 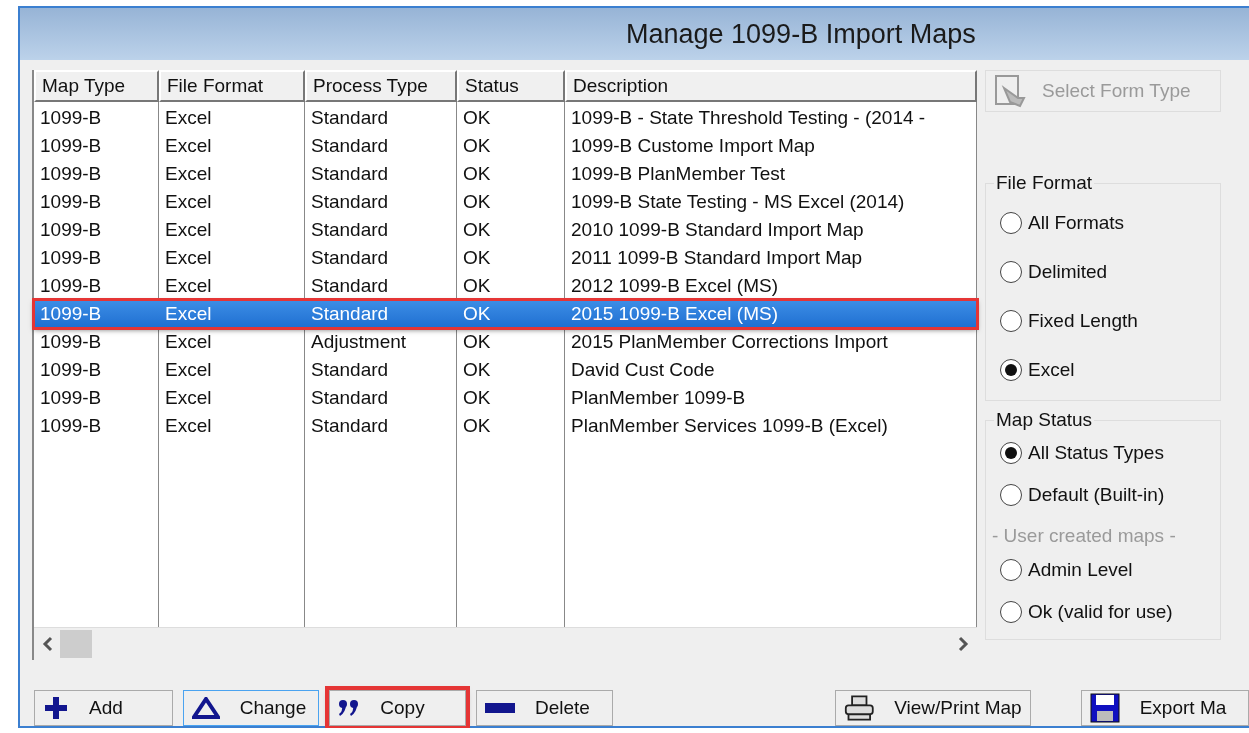 What do you see at coordinates (1107, 495) in the screenshot?
I see `radio-option: Default (Built-in)` at bounding box center [1107, 495].